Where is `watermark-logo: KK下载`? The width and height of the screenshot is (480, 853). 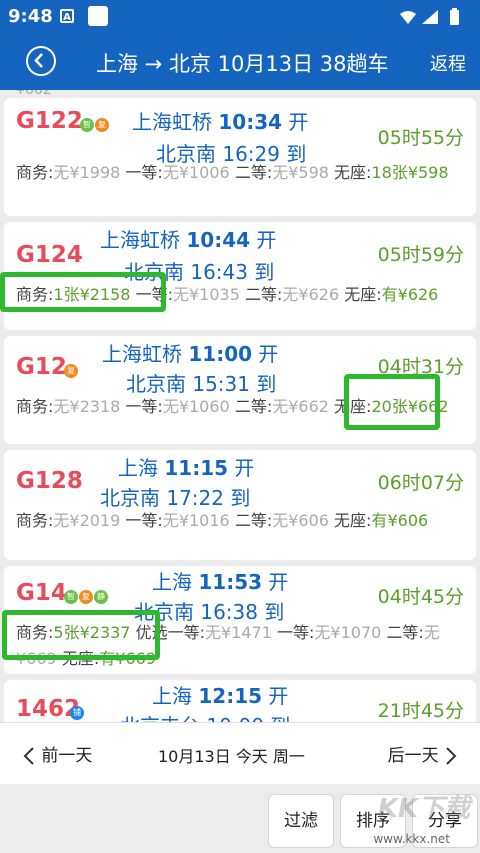
watermark-logo: KK下载 is located at coordinates (423, 809).